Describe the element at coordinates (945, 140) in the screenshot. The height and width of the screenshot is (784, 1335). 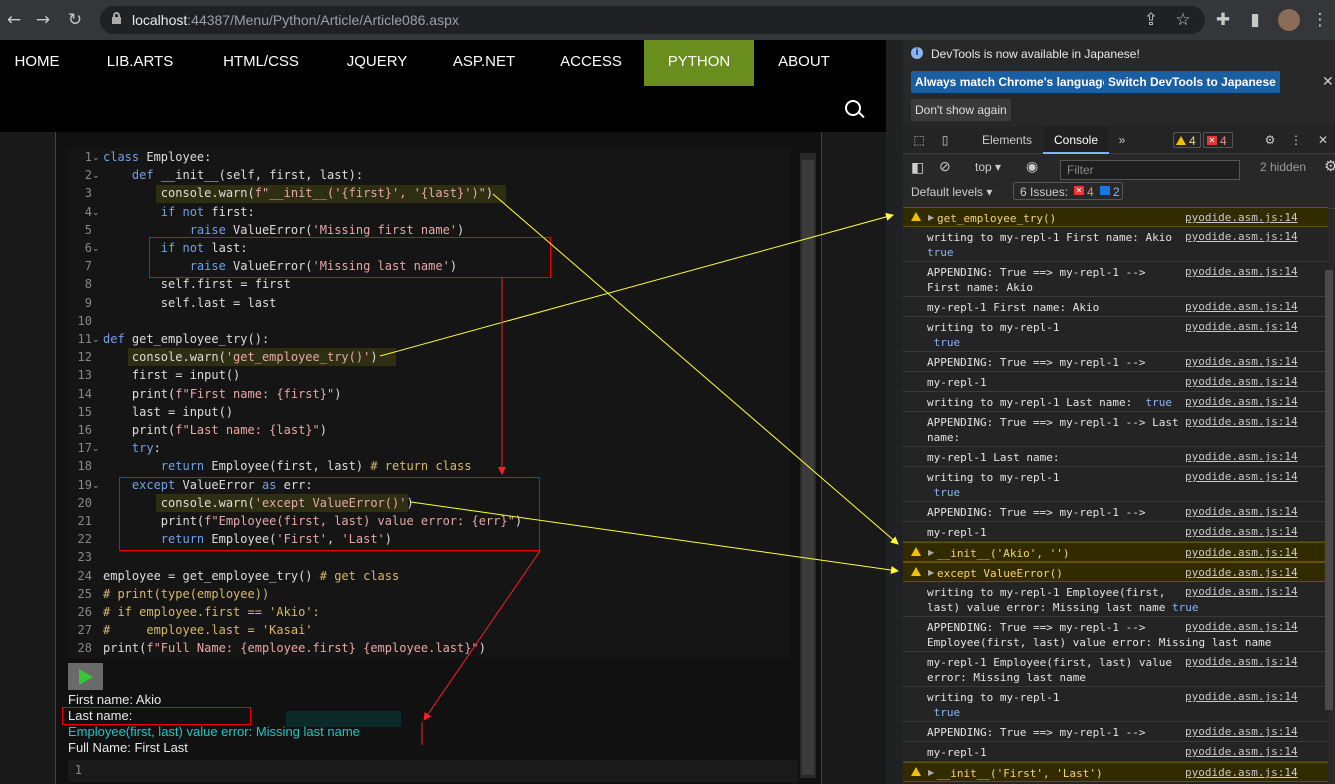
I see `device-toolbar-icon: ▯` at that location.